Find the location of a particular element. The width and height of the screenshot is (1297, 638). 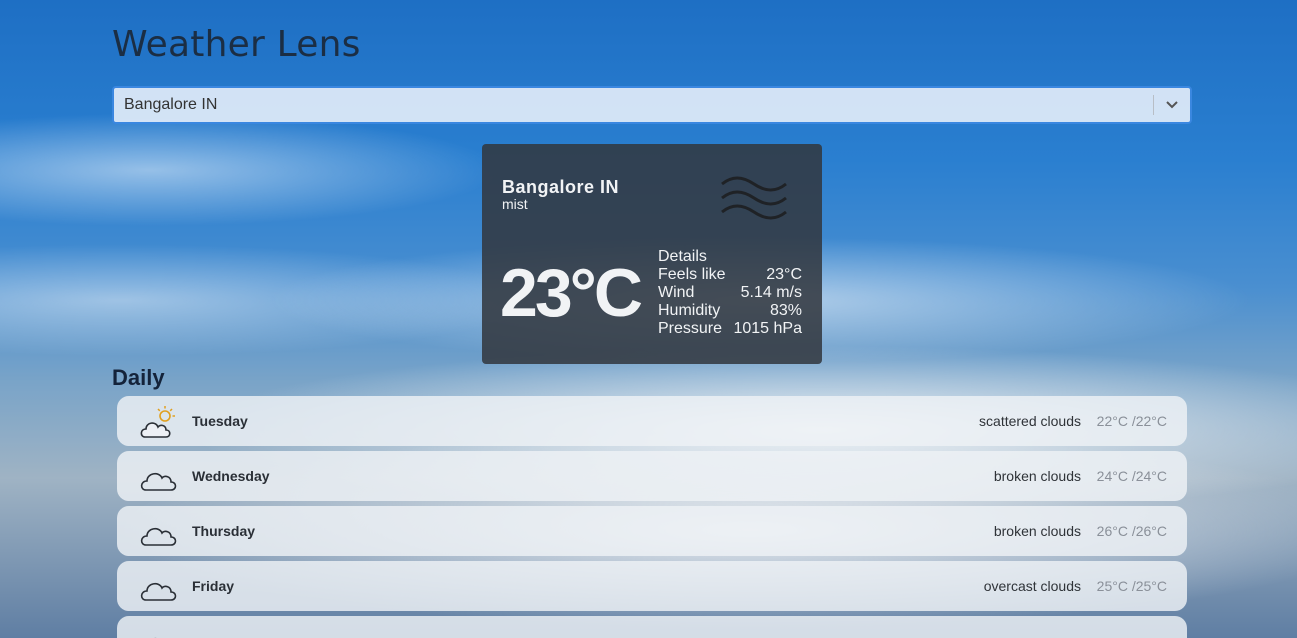

detail-row-feels-like: Feels like 23°C is located at coordinates (730, 275).